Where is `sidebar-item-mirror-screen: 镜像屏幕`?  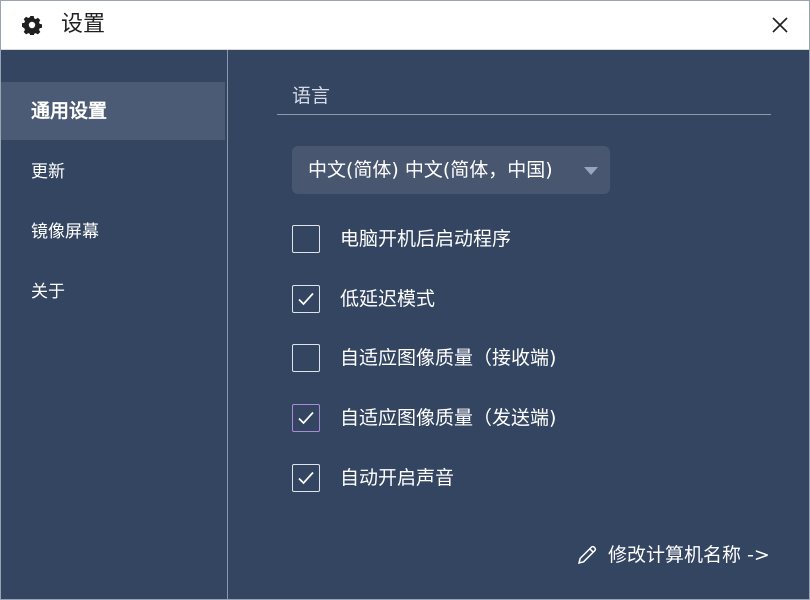
sidebar-item-mirror-screen: 镜像屏幕 is located at coordinates (113, 232).